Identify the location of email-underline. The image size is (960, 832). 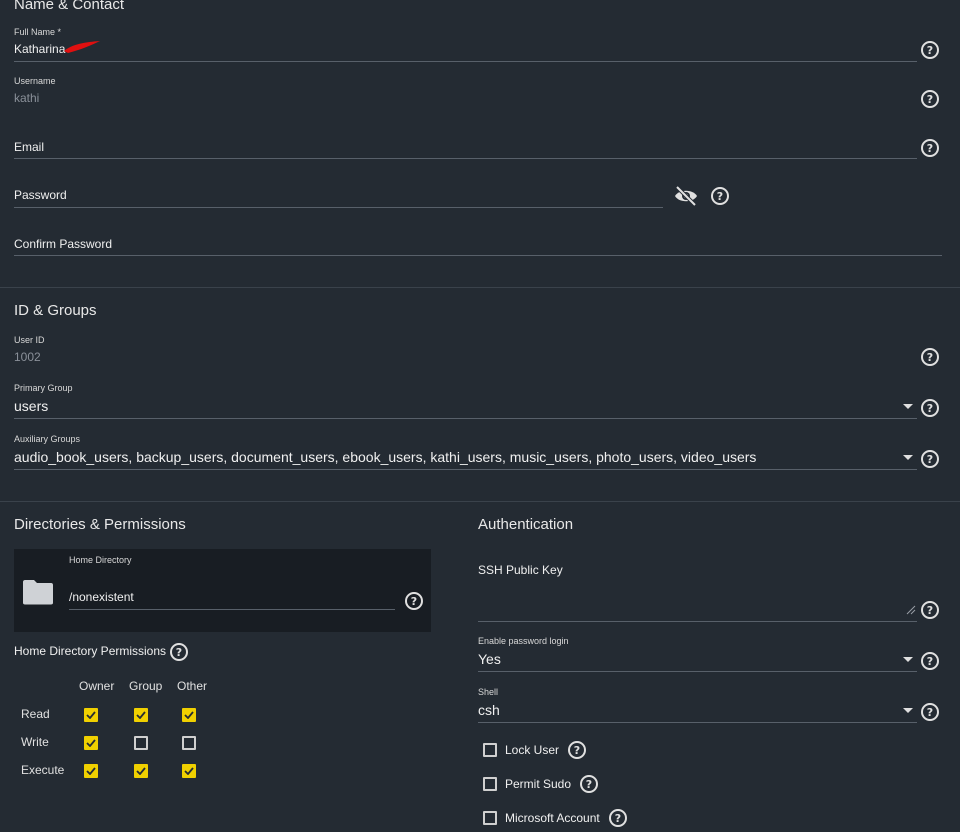
(465, 158).